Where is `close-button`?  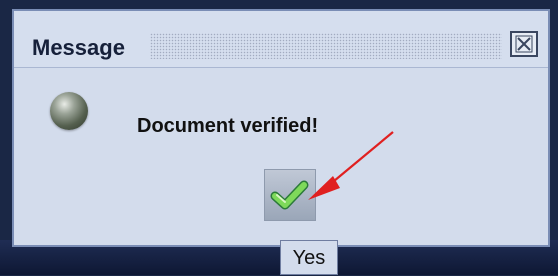 close-button is located at coordinates (524, 44).